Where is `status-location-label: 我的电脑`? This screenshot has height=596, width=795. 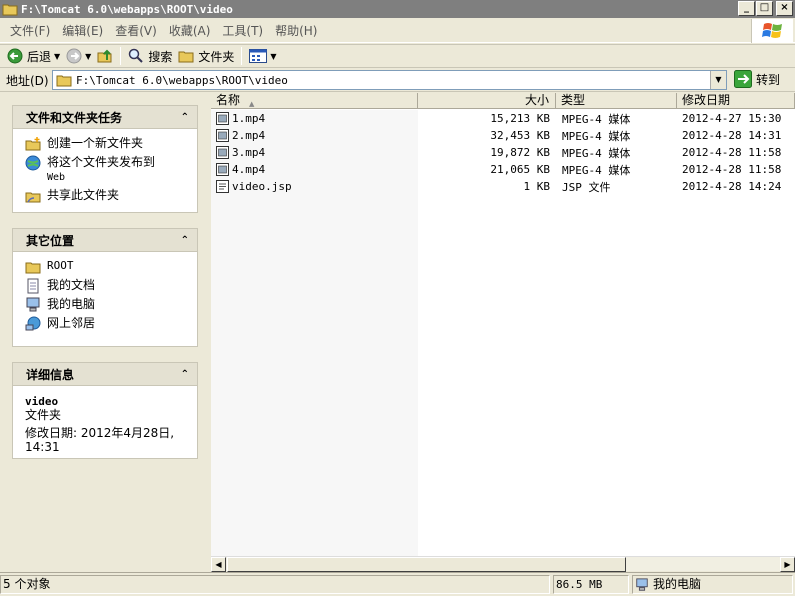
status-location-label: 我的电脑 is located at coordinates (677, 584).